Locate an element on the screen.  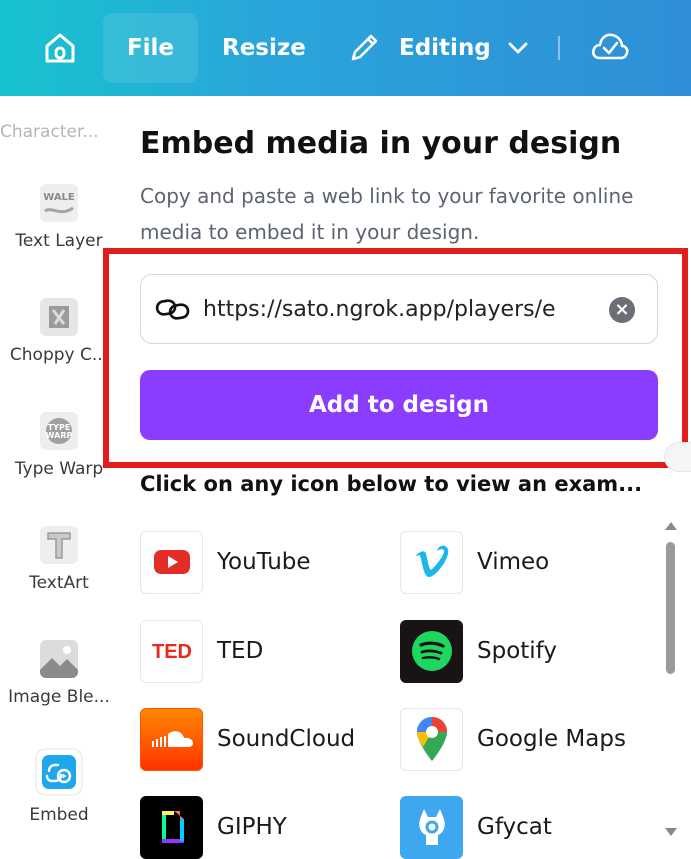
scrollbar-thumb is located at coordinates (670, 608).